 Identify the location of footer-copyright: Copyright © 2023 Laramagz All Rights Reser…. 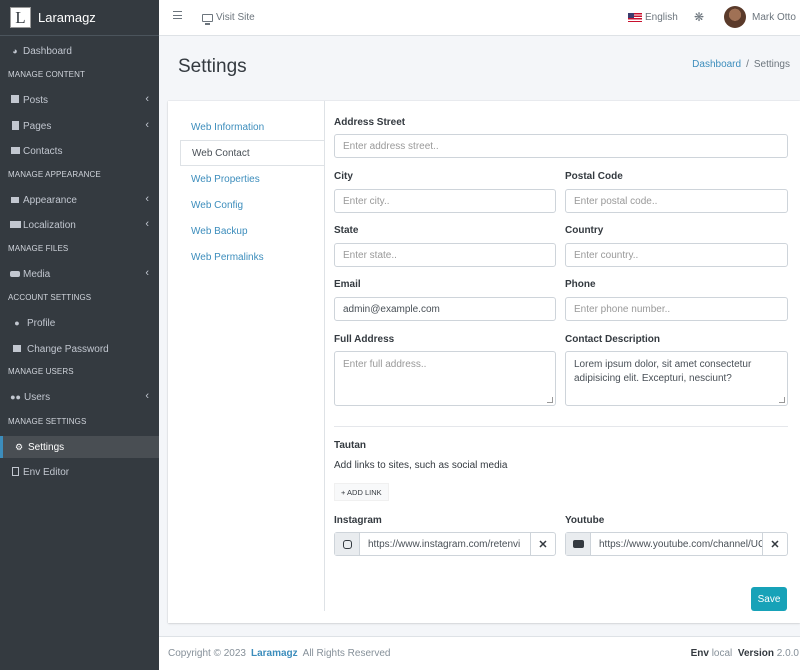
(279, 653).